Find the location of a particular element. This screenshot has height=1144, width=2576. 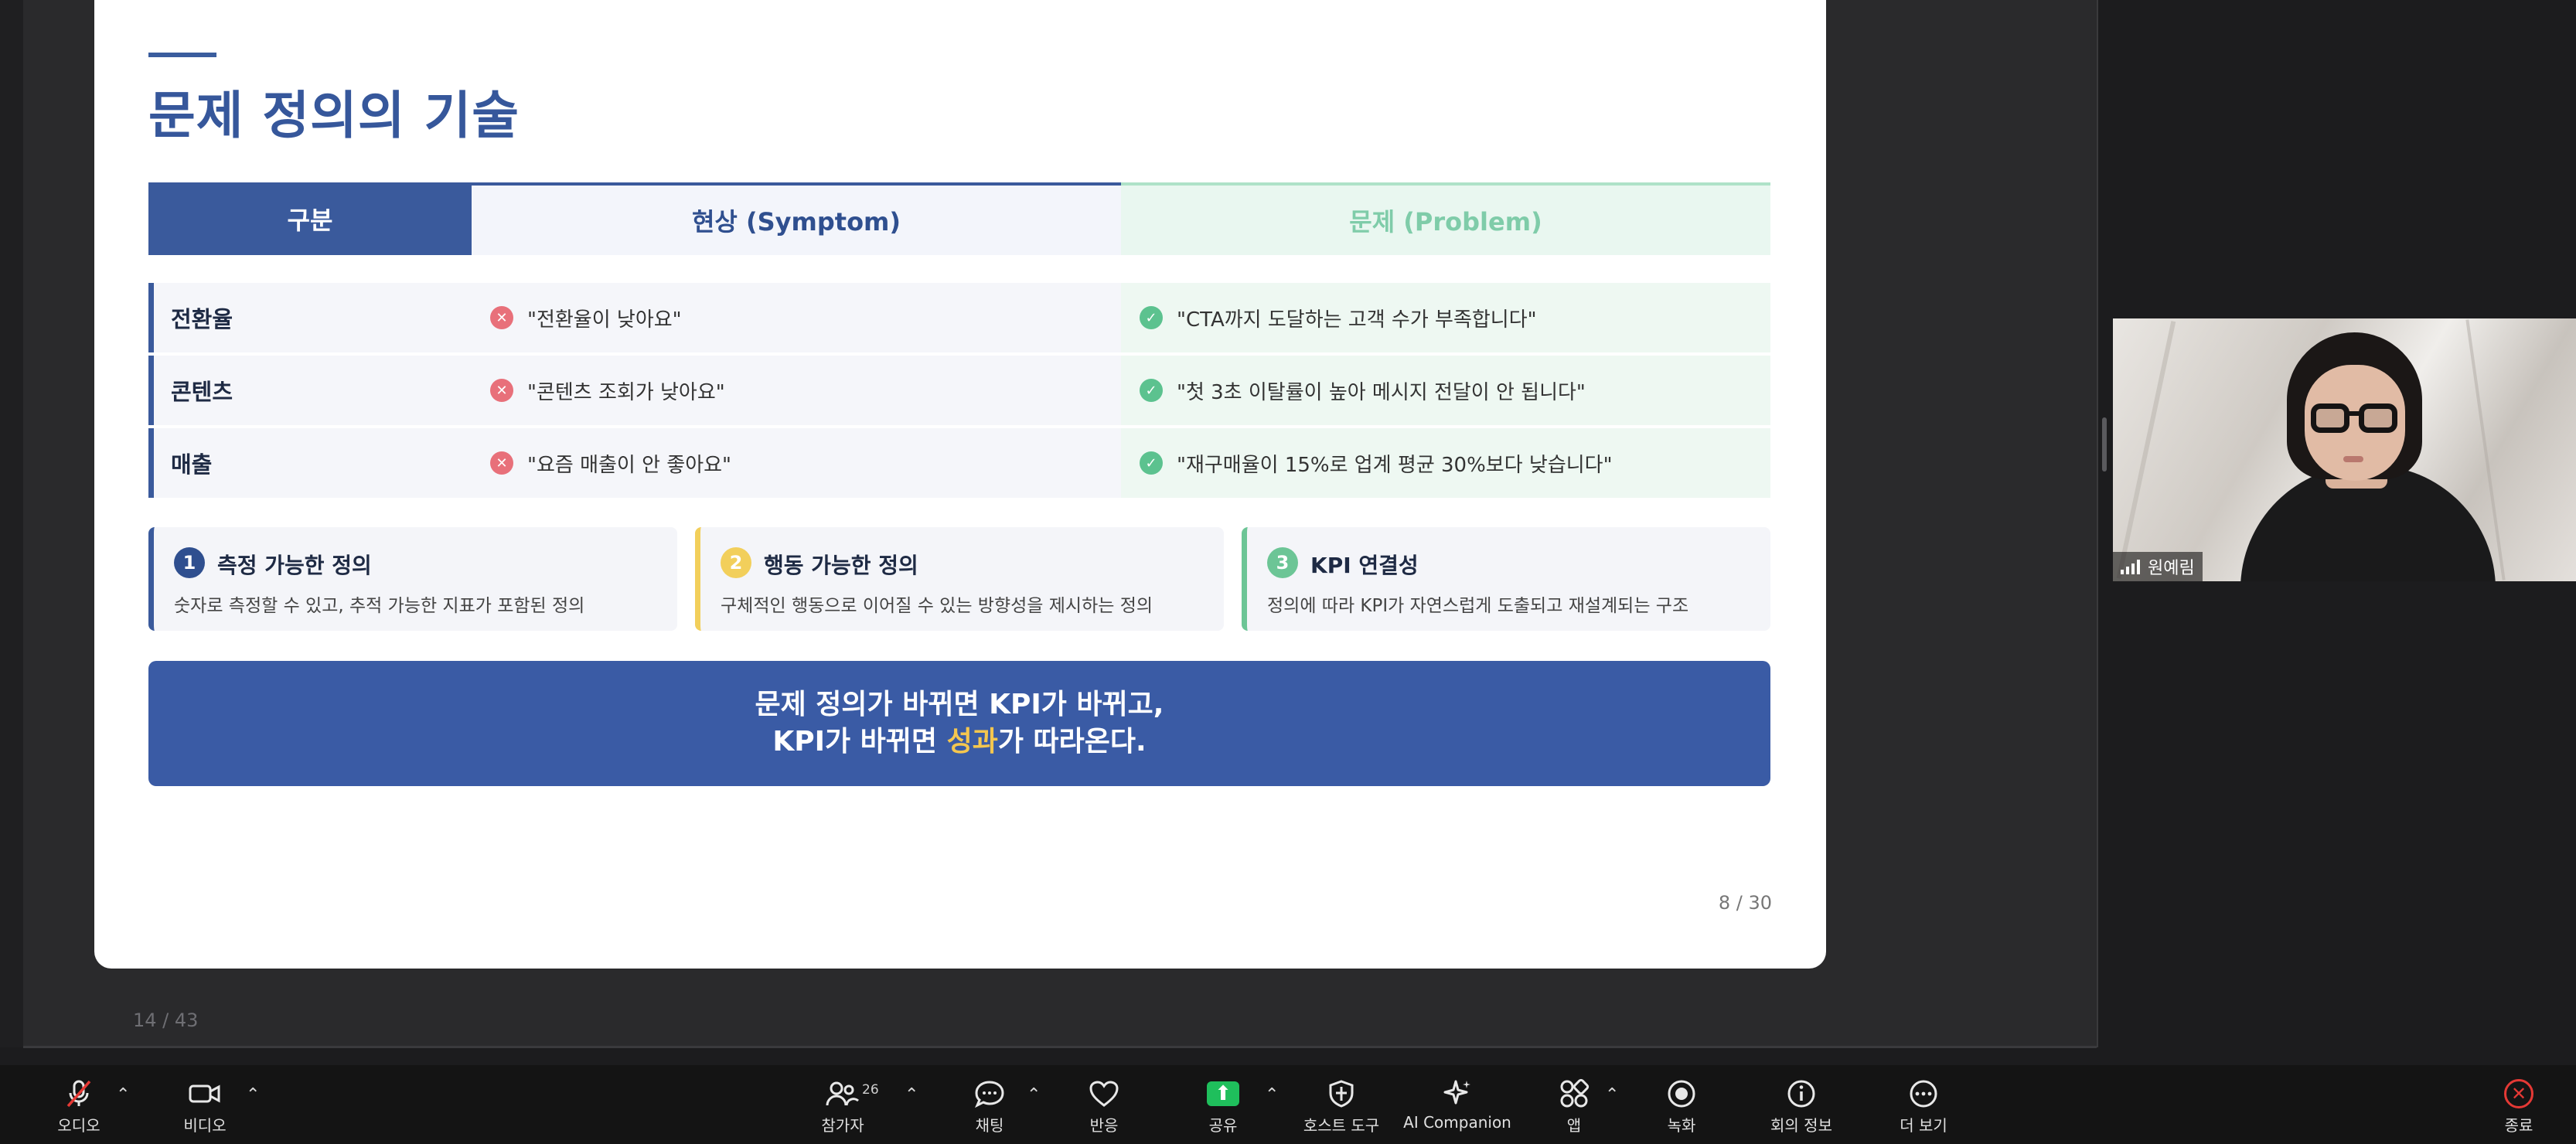

chat-options-caret-icon: ⌃ is located at coordinates (1034, 1095).